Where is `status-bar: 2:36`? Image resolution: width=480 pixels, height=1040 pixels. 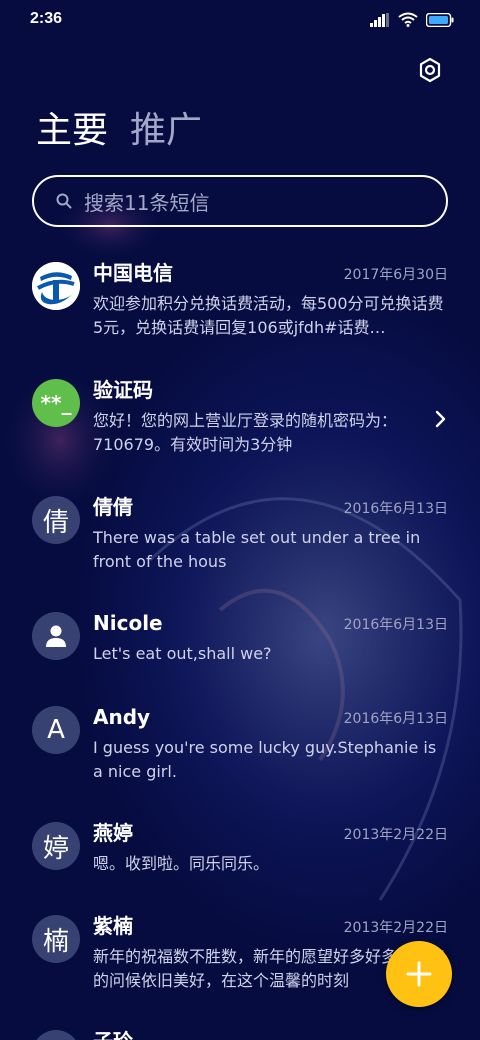 status-bar: 2:36 is located at coordinates (240, 20).